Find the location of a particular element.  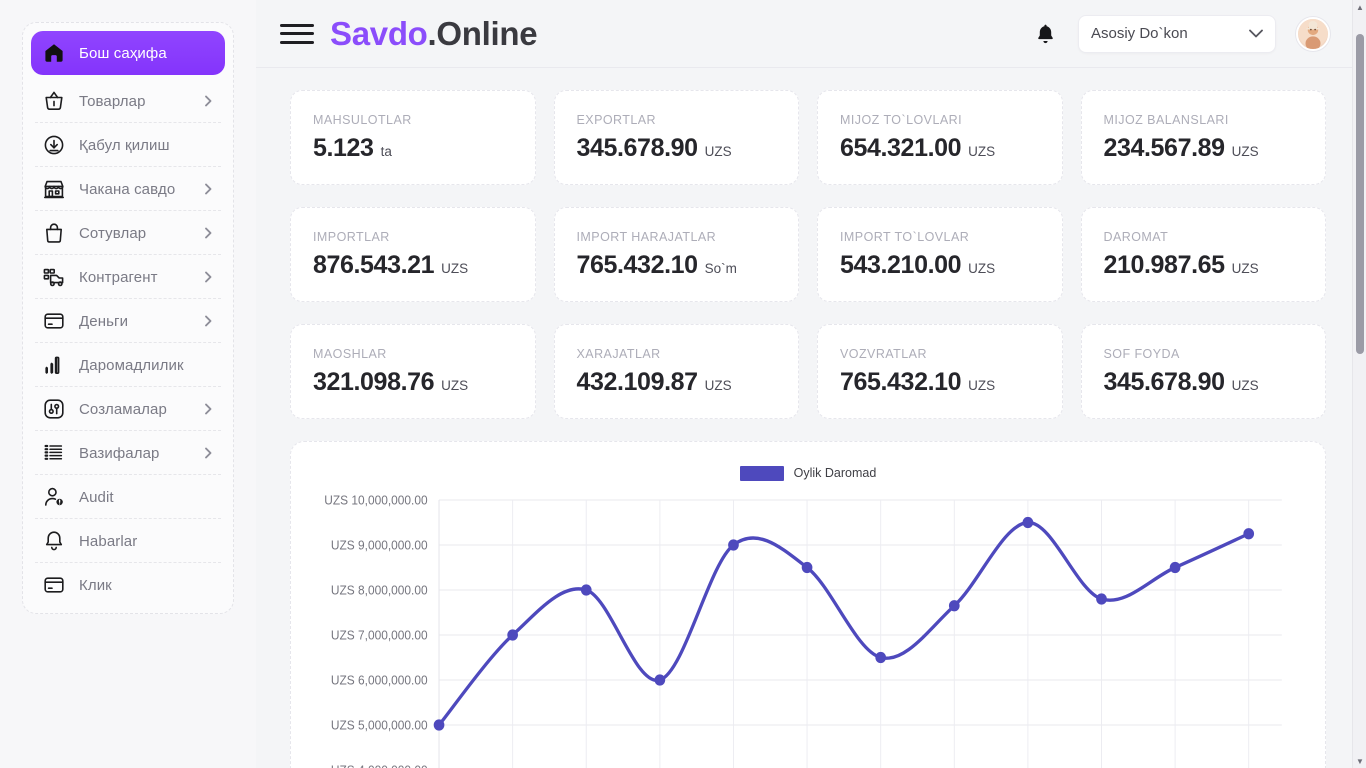

stat-card: MIJOZ TO`LOVLARI 654.321.00 UZS is located at coordinates (940, 137).